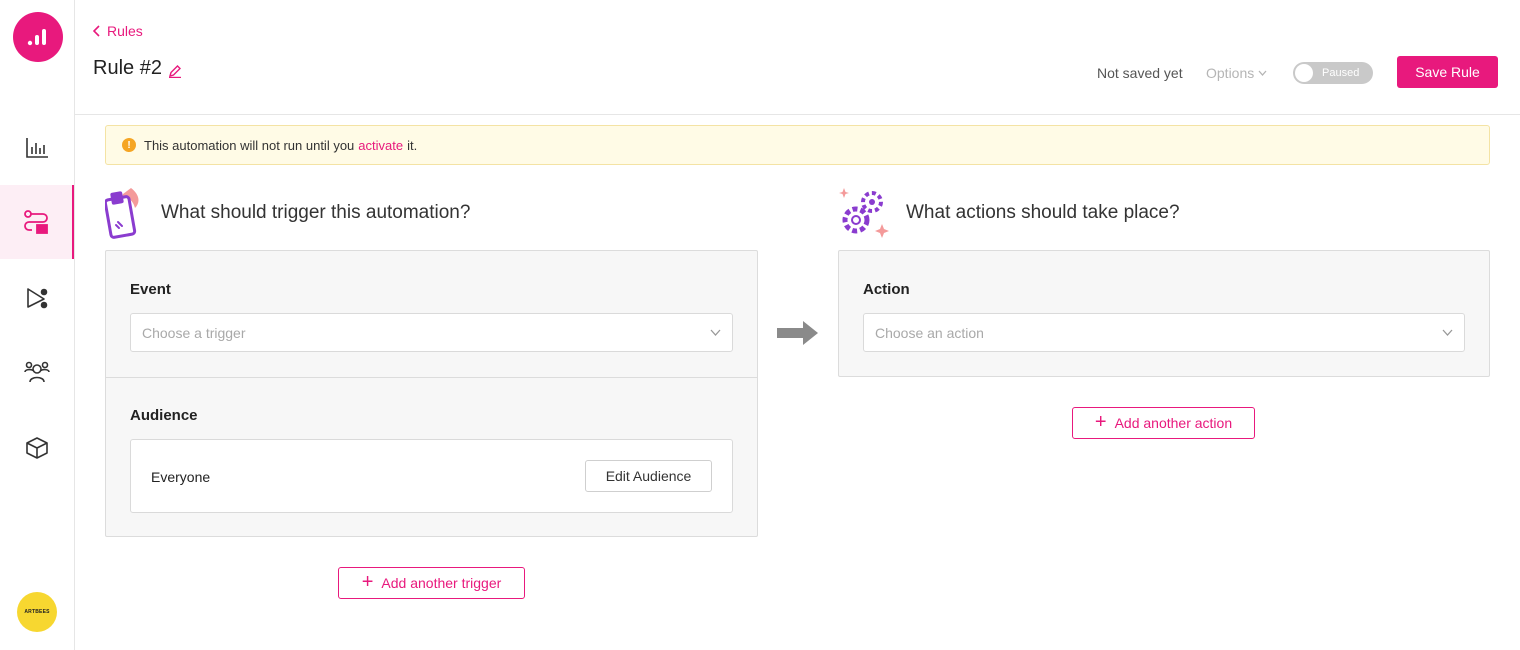 Image resolution: width=1520 pixels, height=650 pixels. I want to click on audience-box: Everyone Edit Audience, so click(431, 476).